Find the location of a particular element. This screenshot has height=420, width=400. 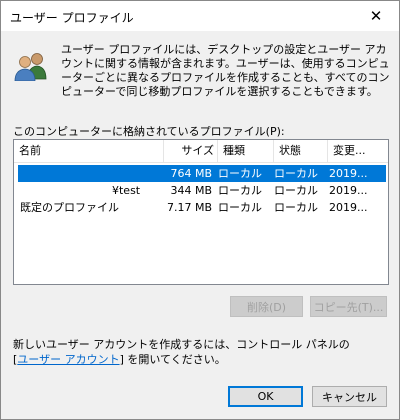

delete-button: 削除(D) is located at coordinates (266, 306).